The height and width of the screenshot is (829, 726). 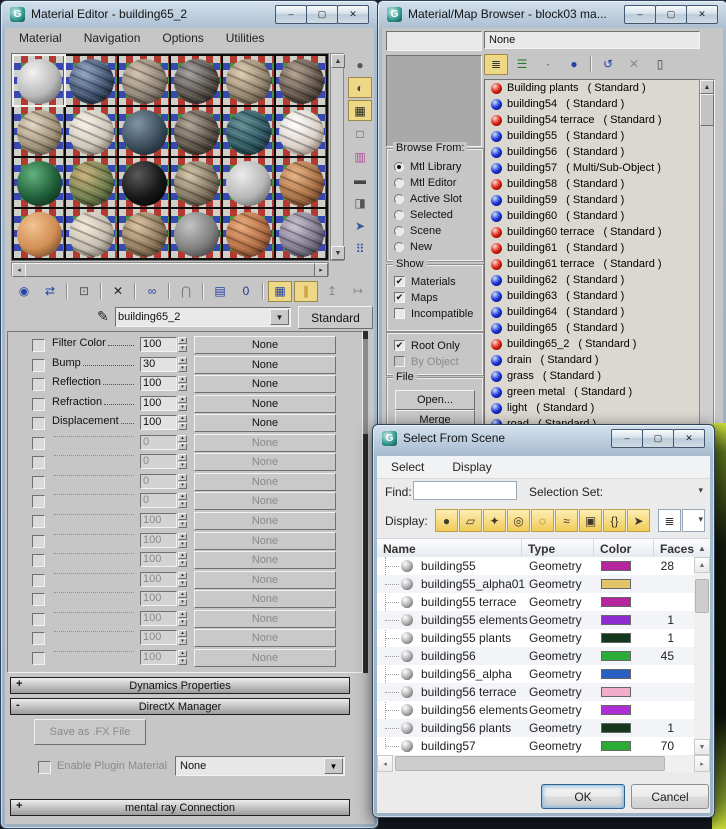 What do you see at coordinates (365, 386) in the screenshot?
I see `params-scroll-thumb` at bounding box center [365, 386].